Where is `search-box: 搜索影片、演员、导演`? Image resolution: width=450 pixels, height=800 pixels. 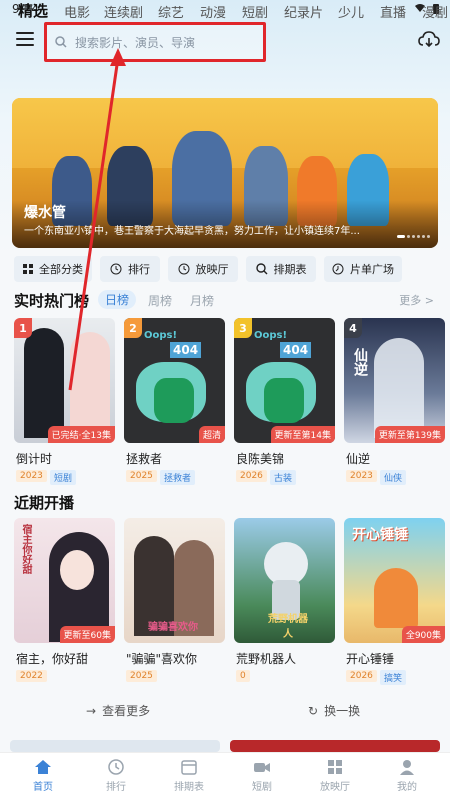 search-box: 搜索影片、演员、导演 is located at coordinates (155, 42).